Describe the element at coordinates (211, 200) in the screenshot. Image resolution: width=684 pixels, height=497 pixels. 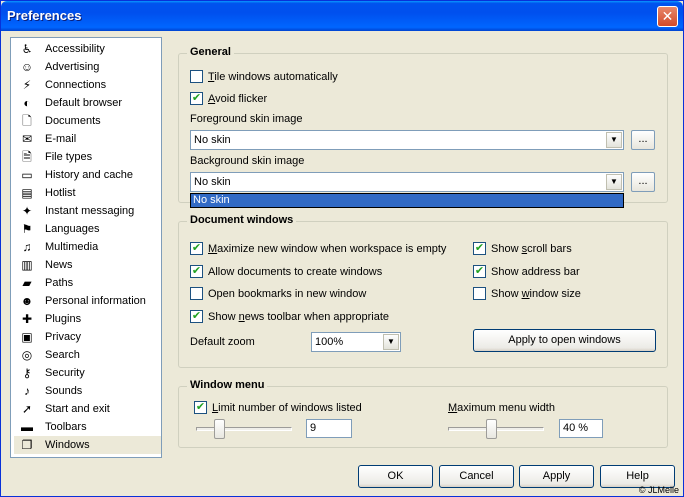
I see `dropdown-option: No skin` at that location.